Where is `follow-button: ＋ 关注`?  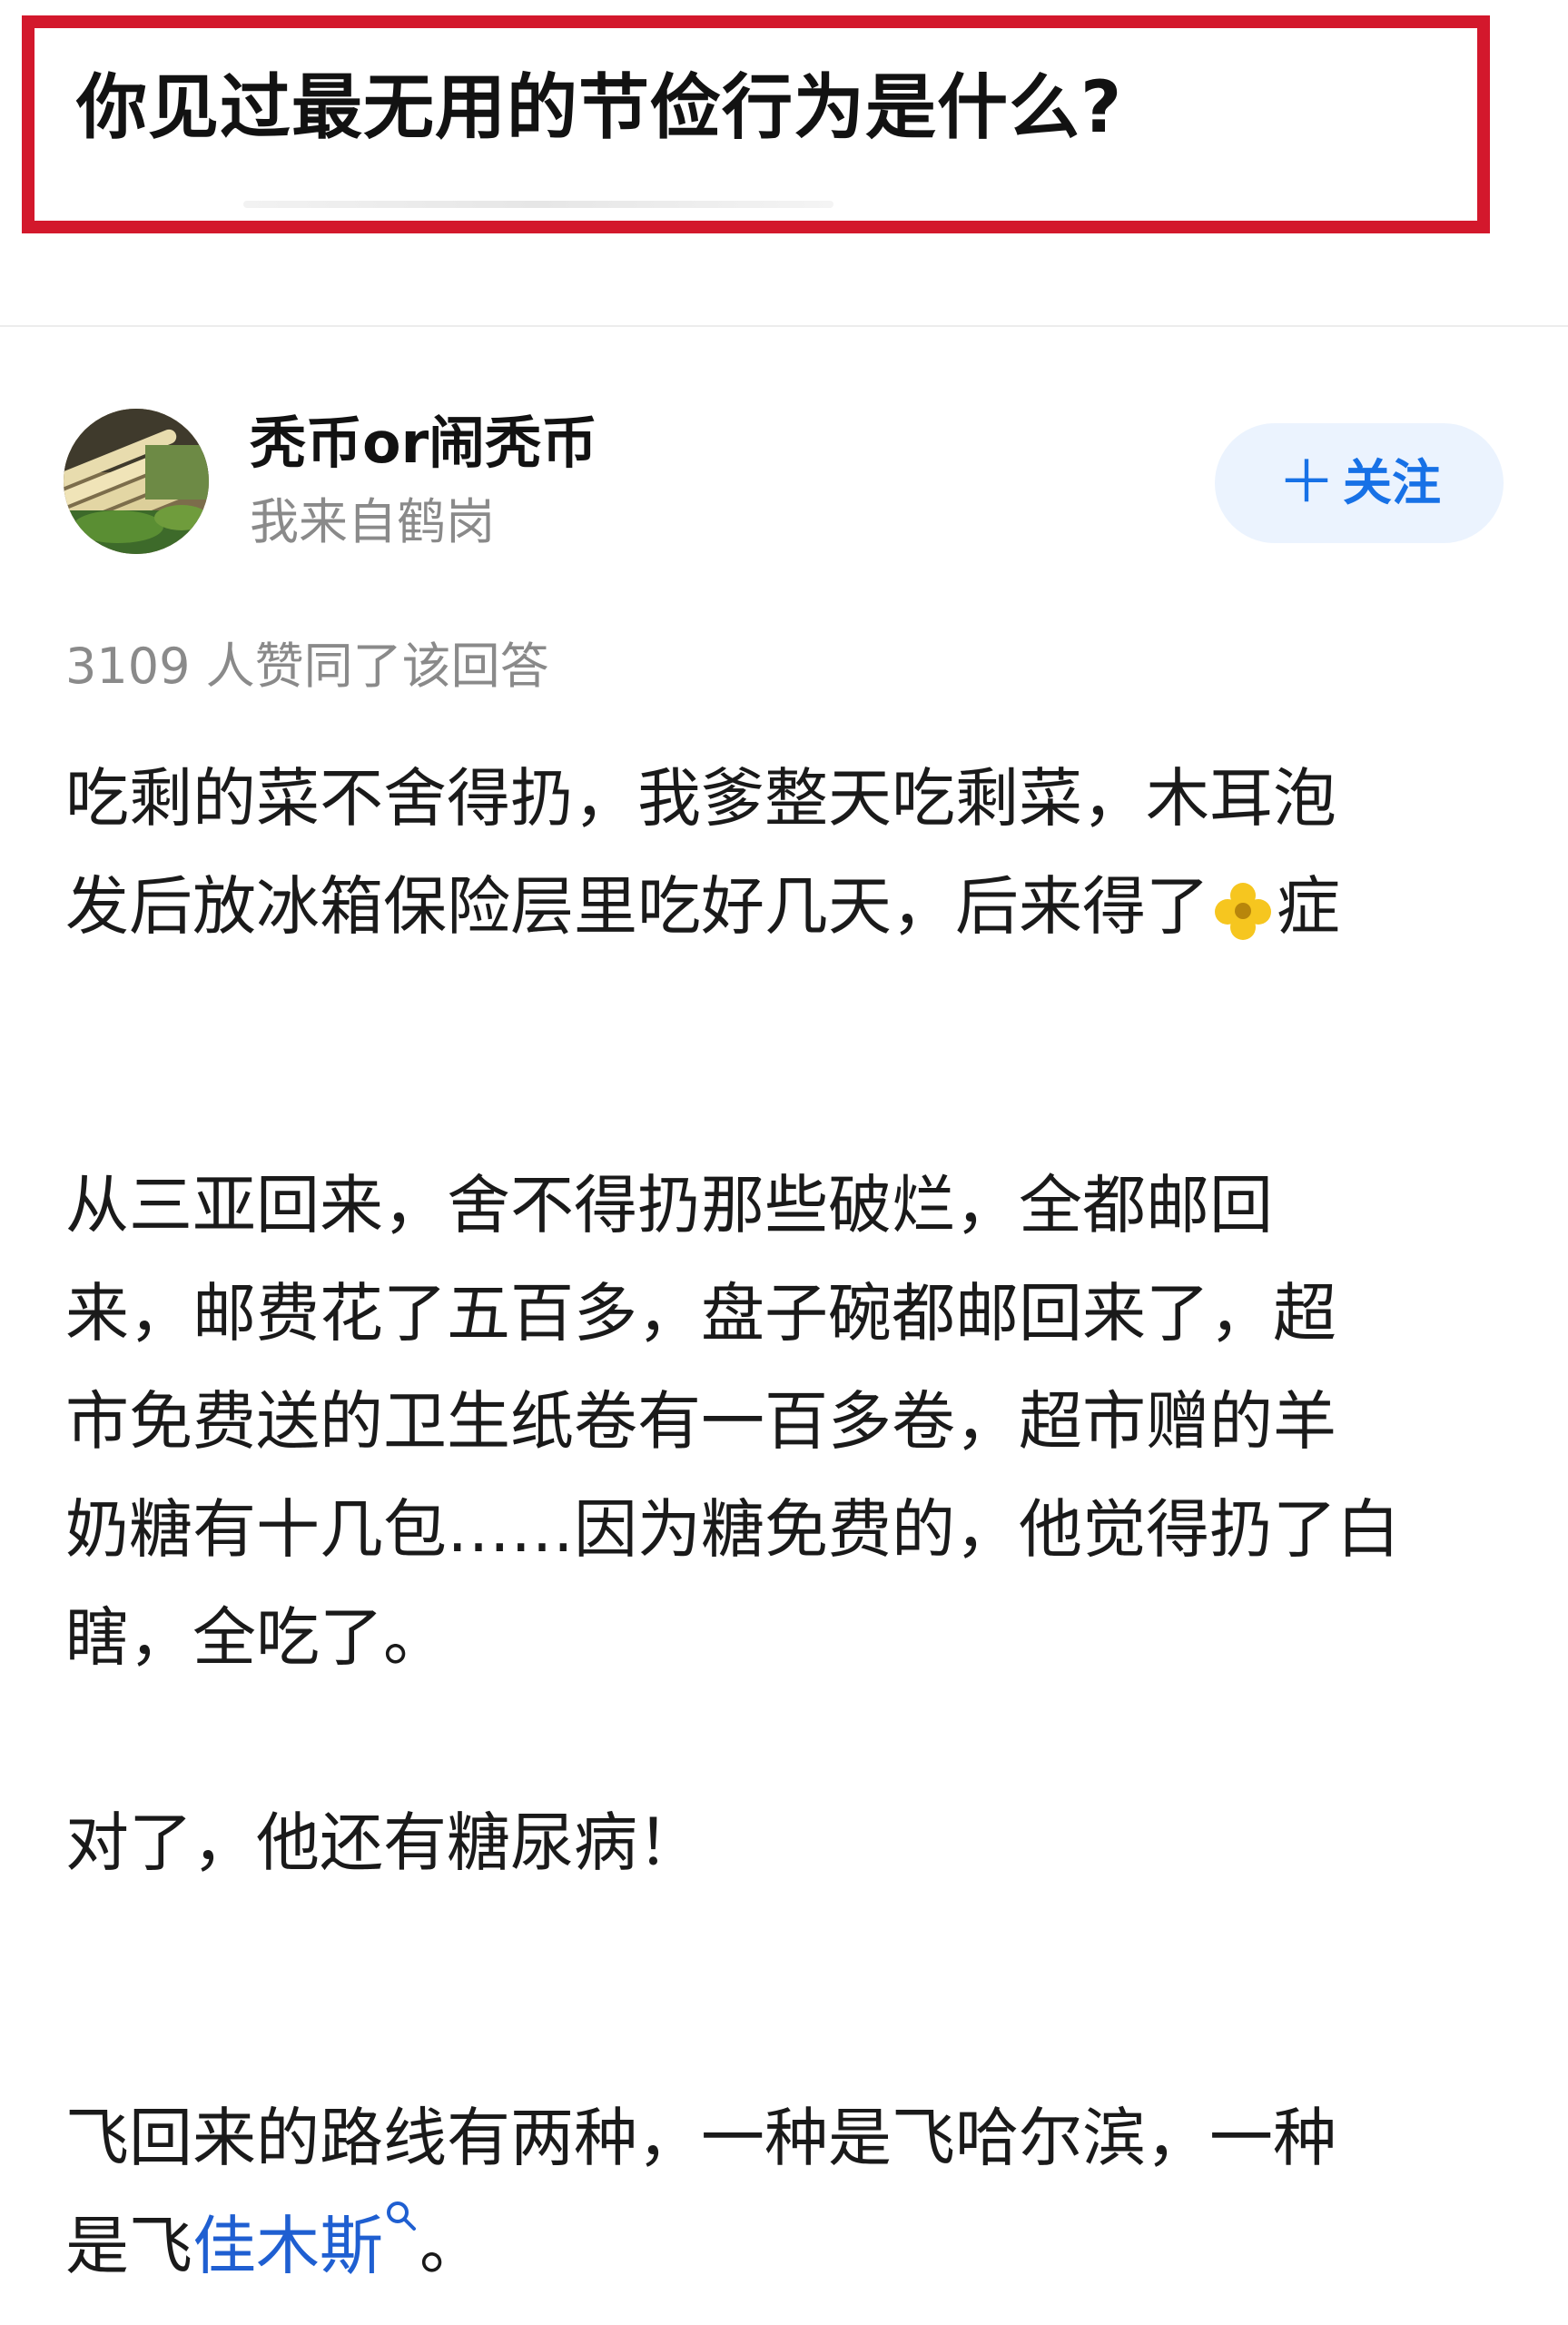 follow-button: ＋ 关注 is located at coordinates (1359, 483).